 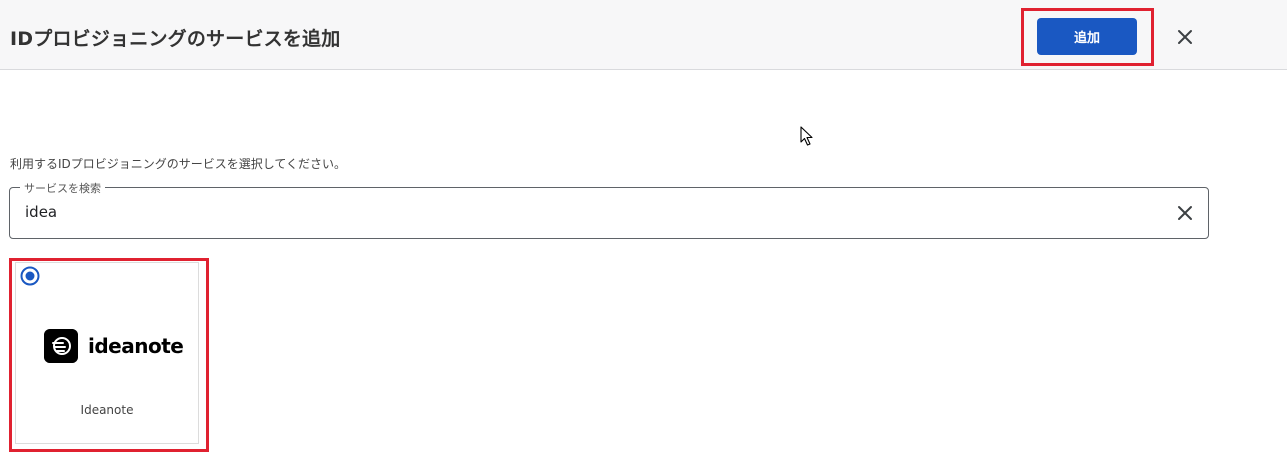 What do you see at coordinates (806, 136) in the screenshot?
I see `mouse-cursor-icon` at bounding box center [806, 136].